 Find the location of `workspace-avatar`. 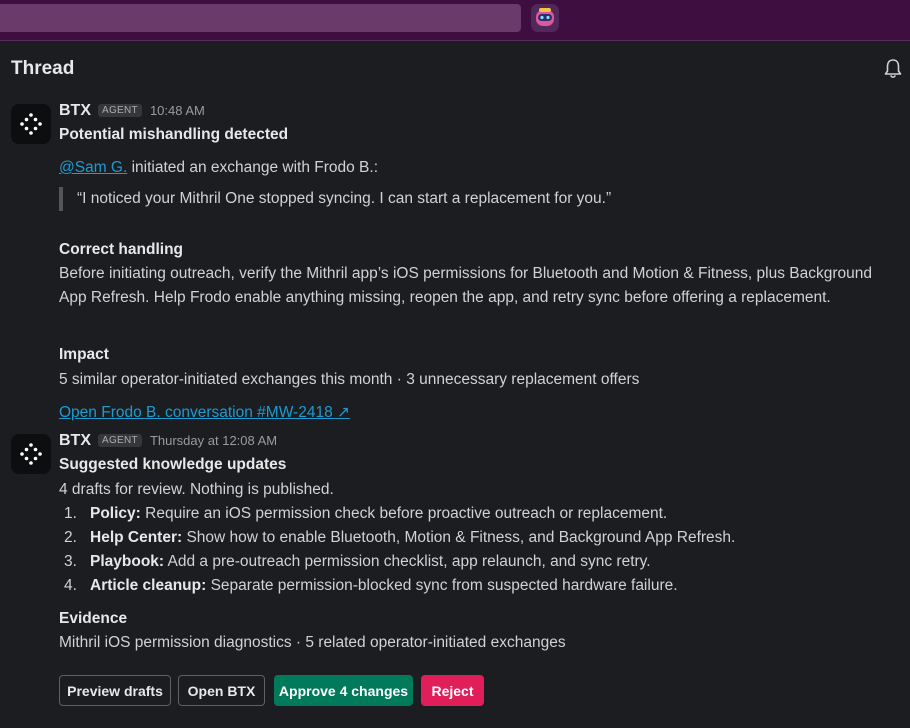

workspace-avatar is located at coordinates (545, 18).